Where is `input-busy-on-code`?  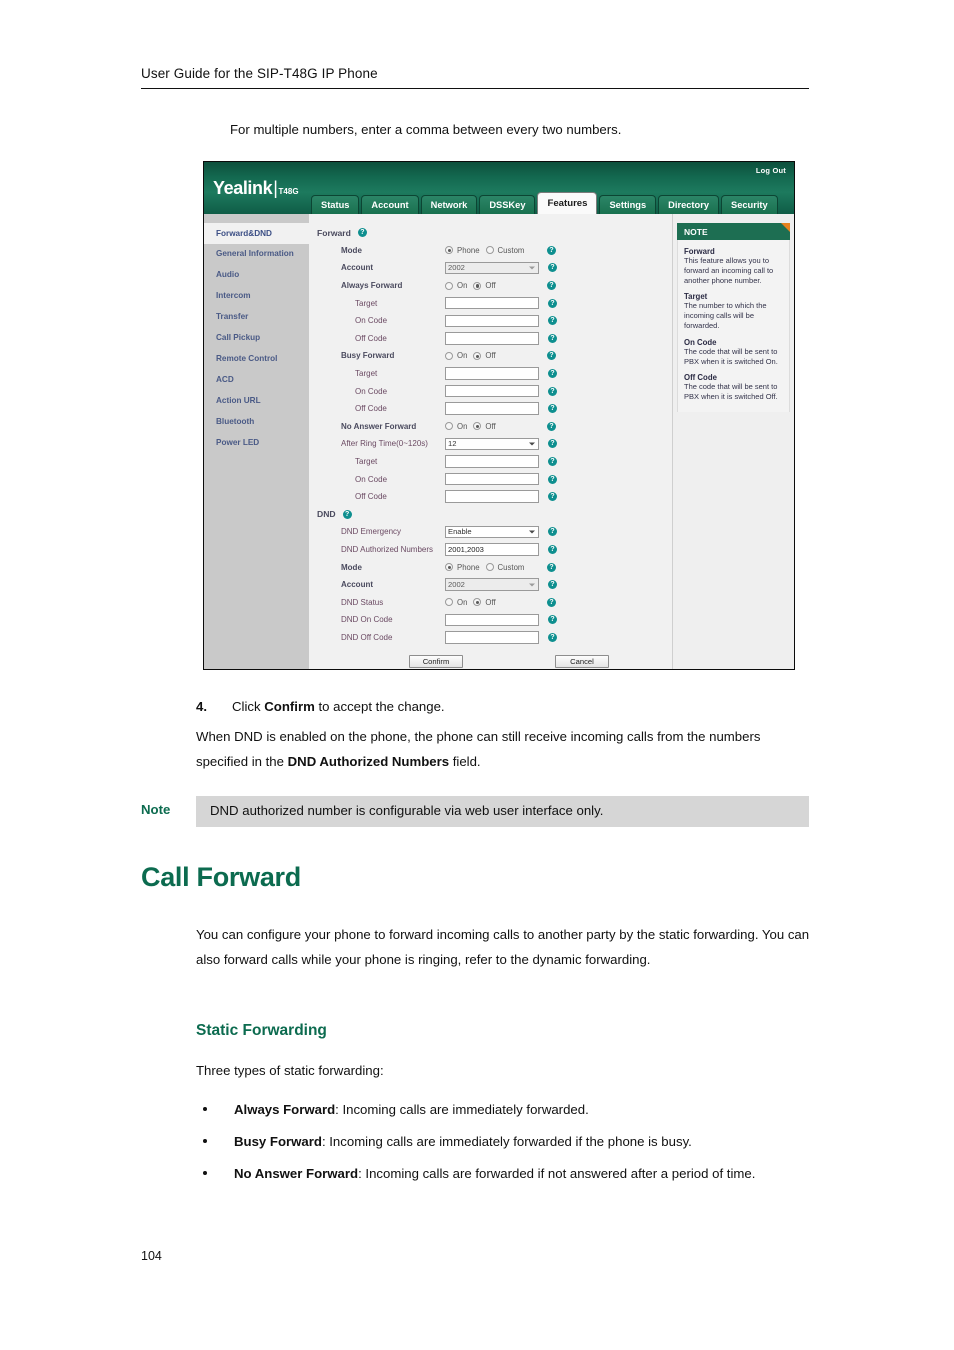
input-busy-on-code is located at coordinates (492, 391).